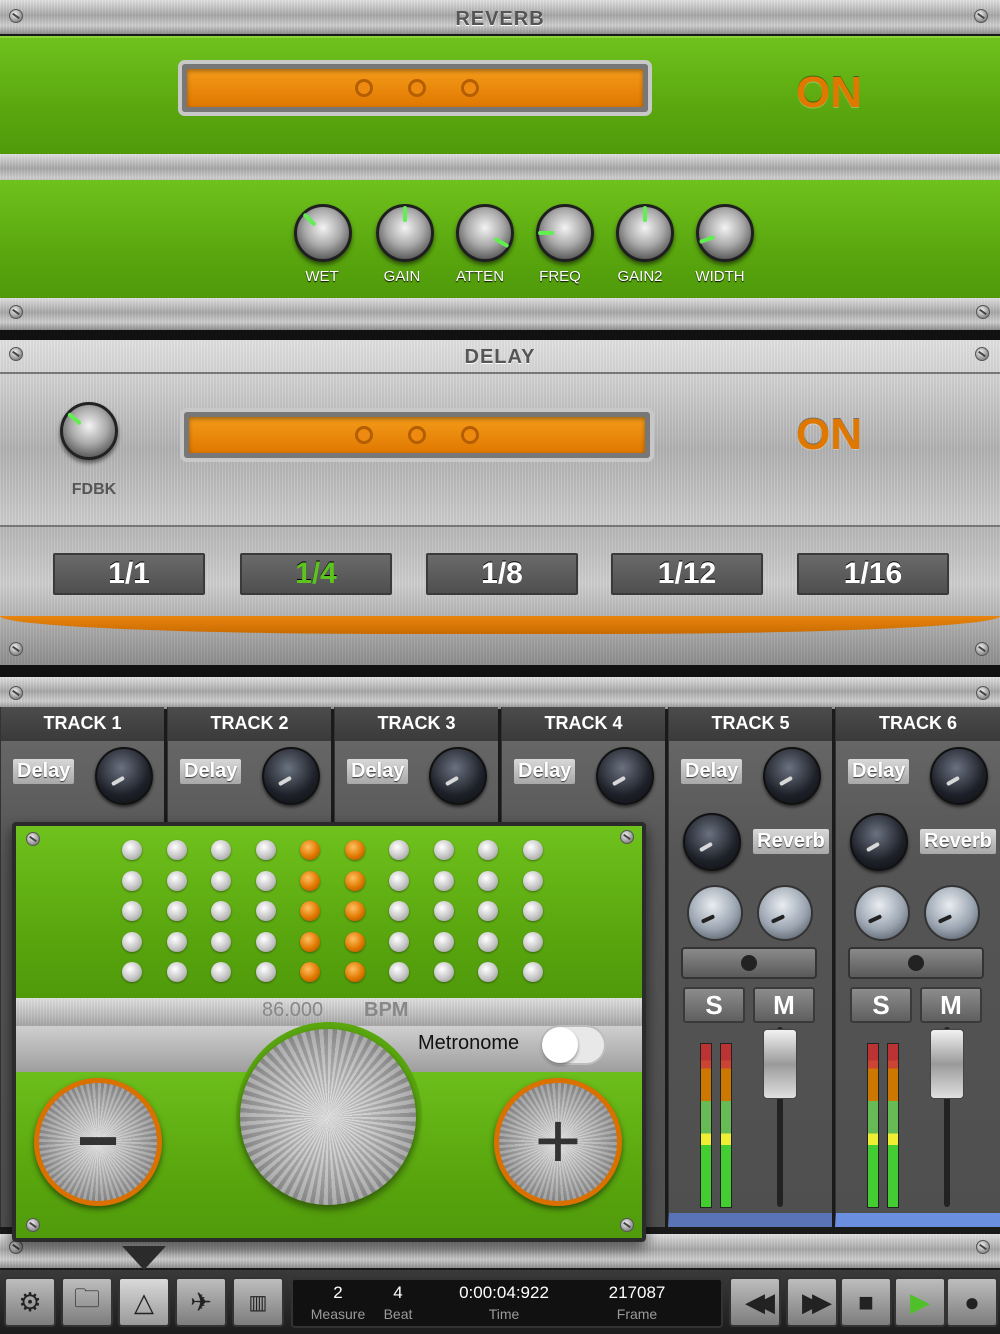  I want to click on track-1-delay-knob, so click(124, 776).